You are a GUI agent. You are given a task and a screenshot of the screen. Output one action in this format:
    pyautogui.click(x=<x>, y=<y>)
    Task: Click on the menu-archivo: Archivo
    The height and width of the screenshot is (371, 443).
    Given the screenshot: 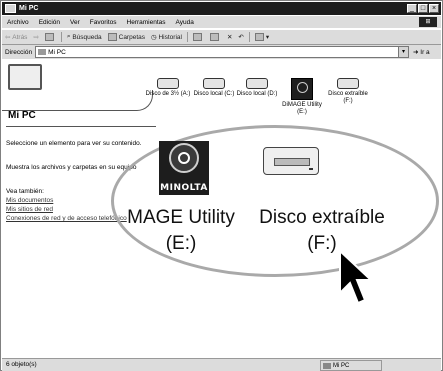 What is the action you would take?
    pyautogui.click(x=18, y=22)
    